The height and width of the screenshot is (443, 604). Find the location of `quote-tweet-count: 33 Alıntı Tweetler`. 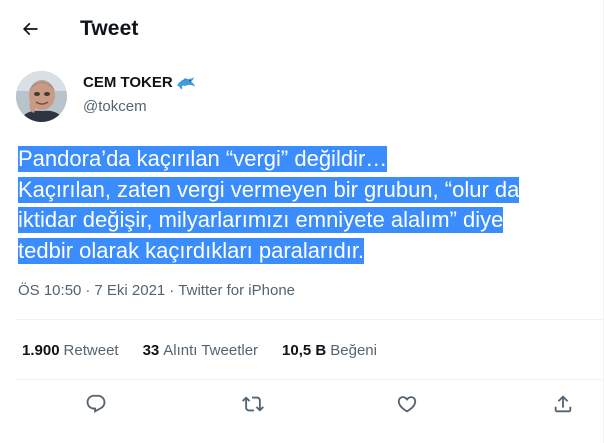

quote-tweet-count: 33 Alıntı Tweetler is located at coordinates (200, 350).